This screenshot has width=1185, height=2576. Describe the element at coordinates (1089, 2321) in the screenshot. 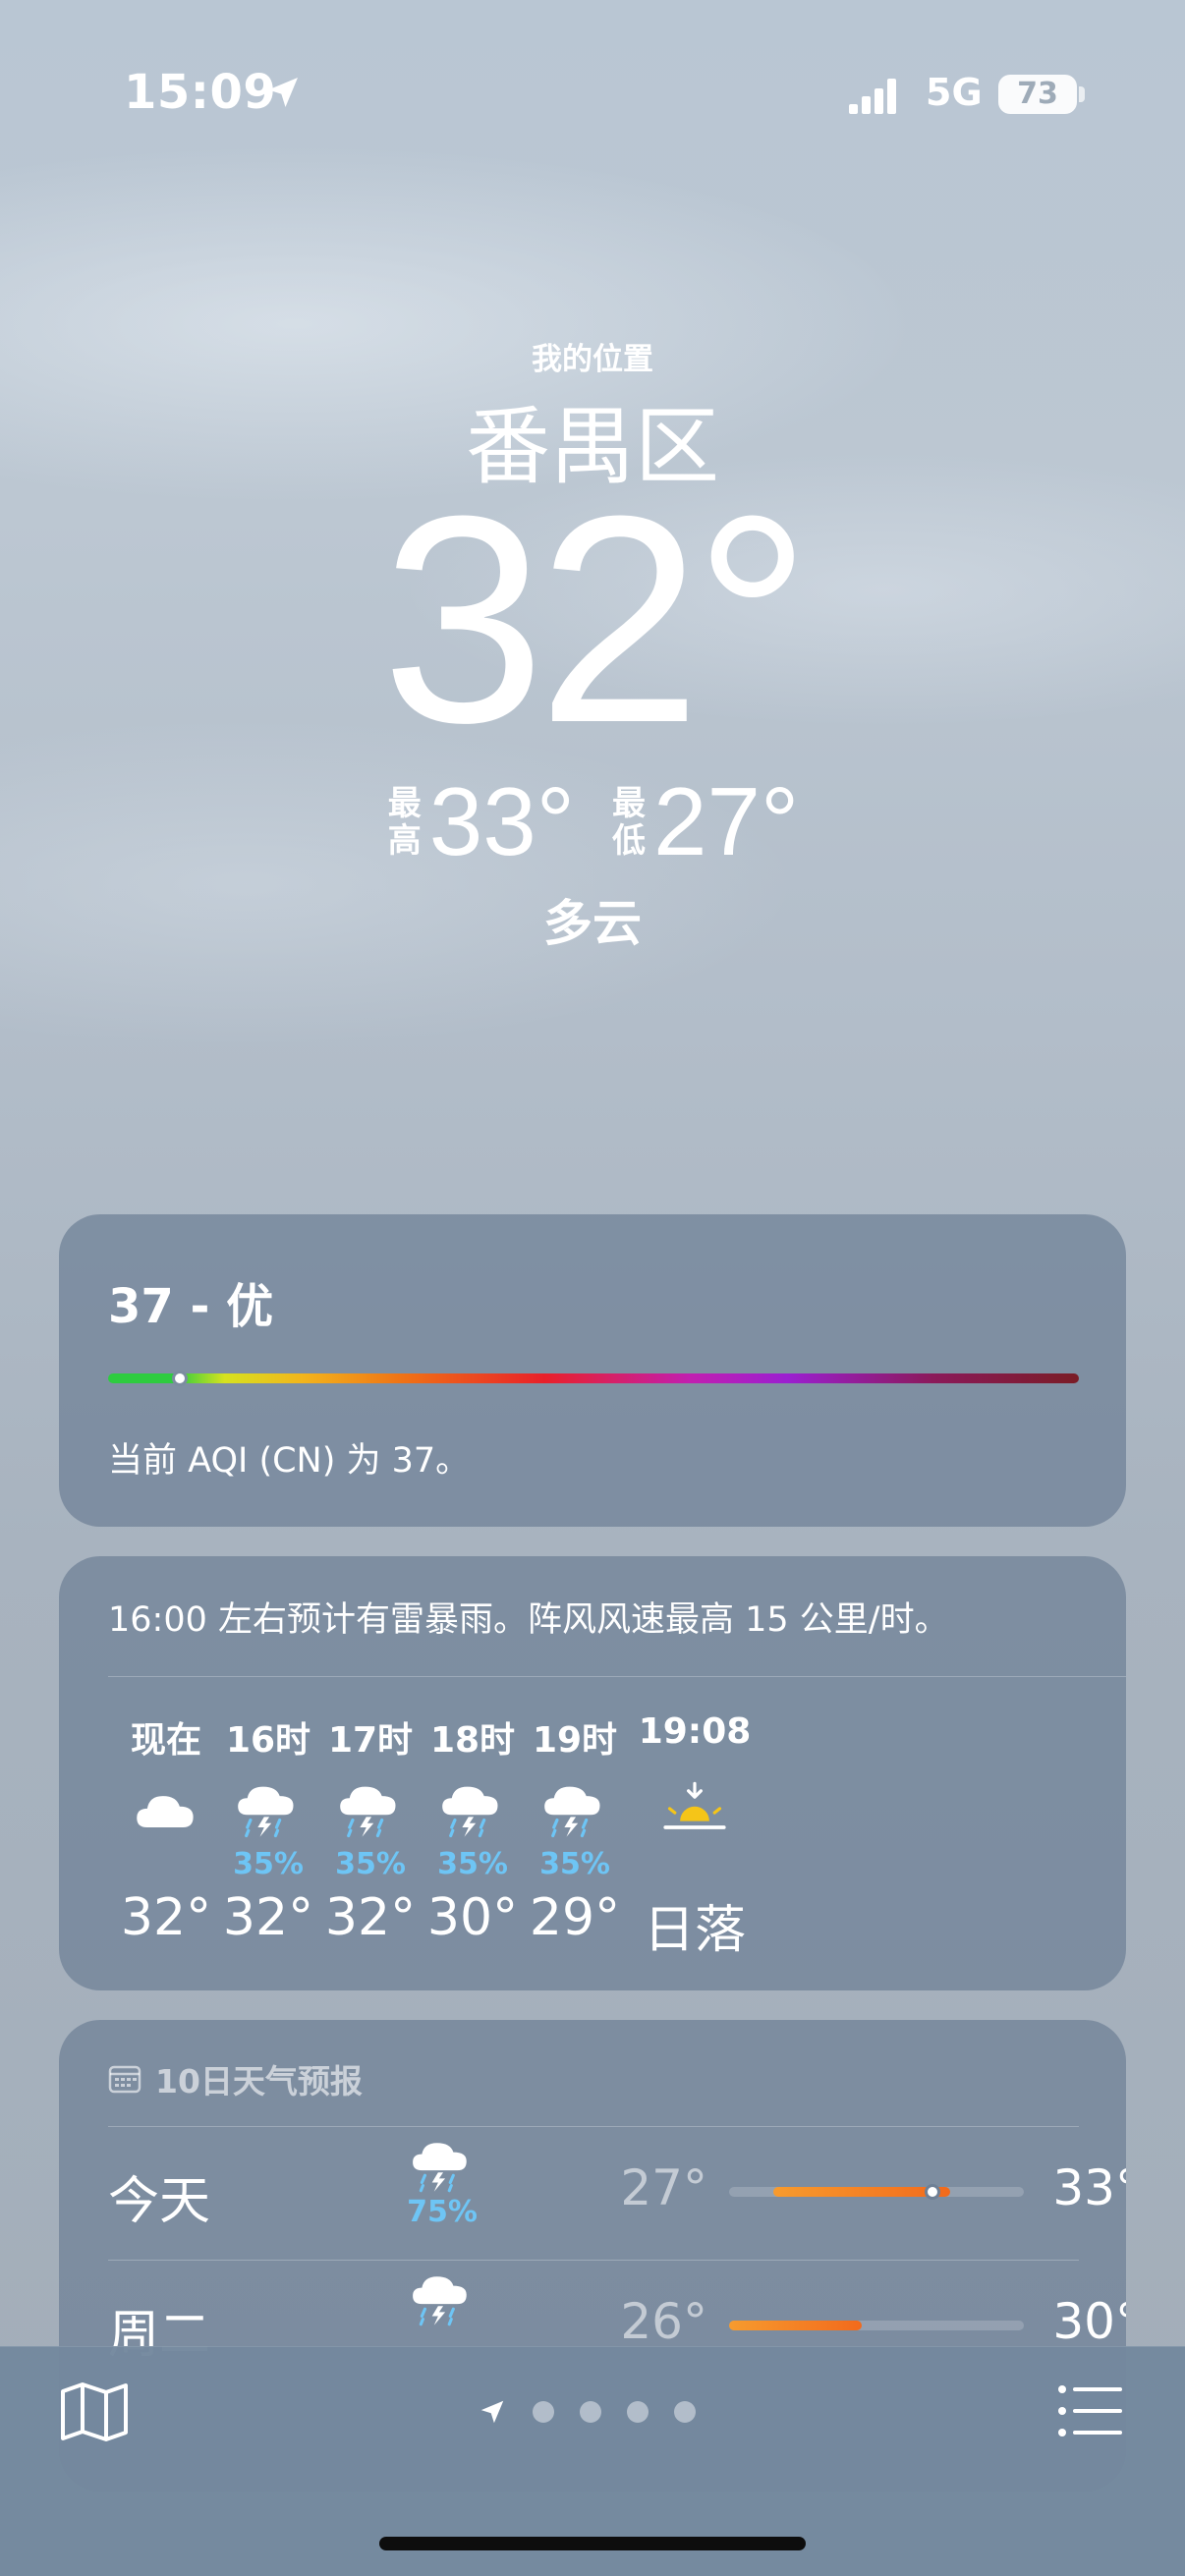

I see `day-high-temp: 30°` at that location.